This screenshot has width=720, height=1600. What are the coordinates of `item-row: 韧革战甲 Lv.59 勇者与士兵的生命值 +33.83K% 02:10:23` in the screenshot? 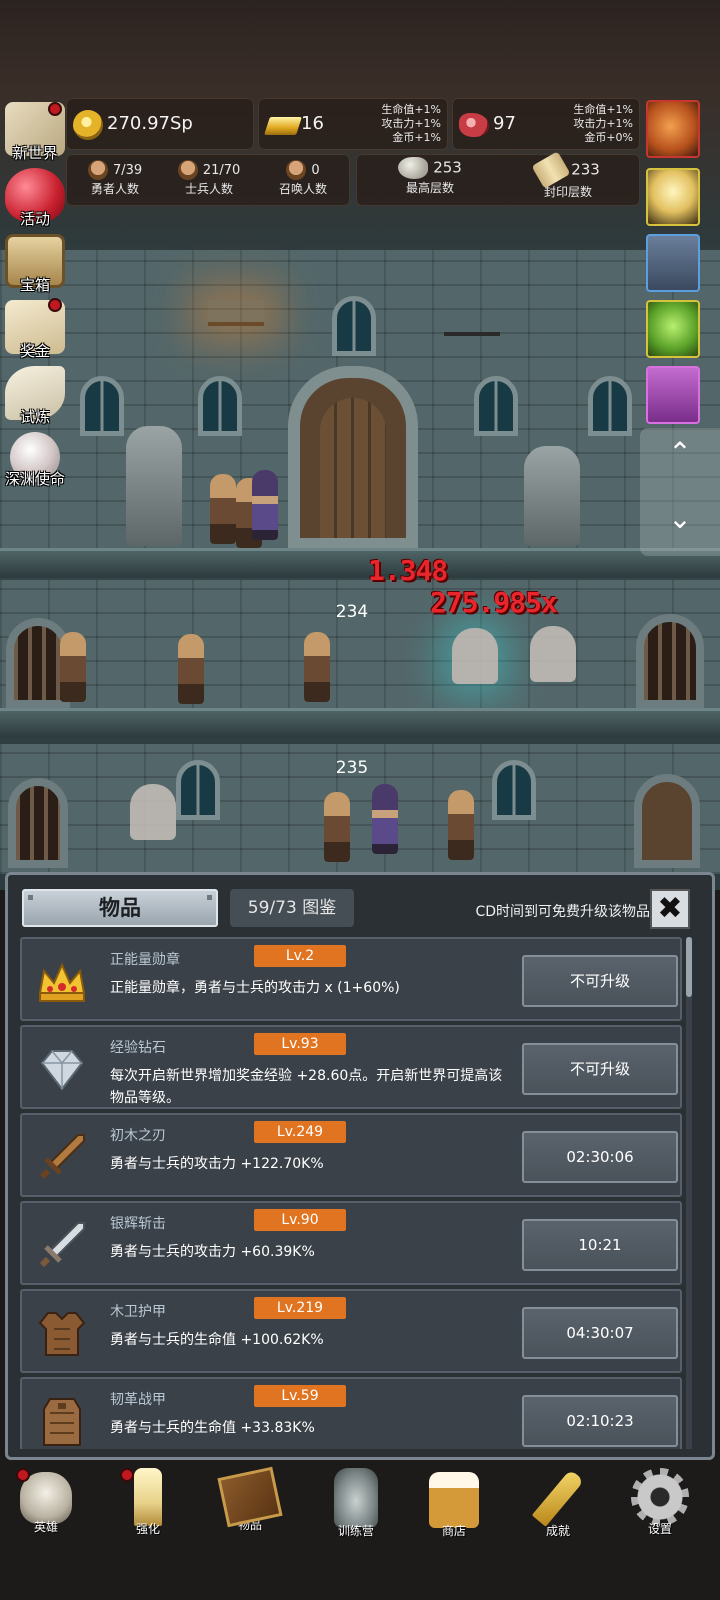 It's located at (351, 1413).